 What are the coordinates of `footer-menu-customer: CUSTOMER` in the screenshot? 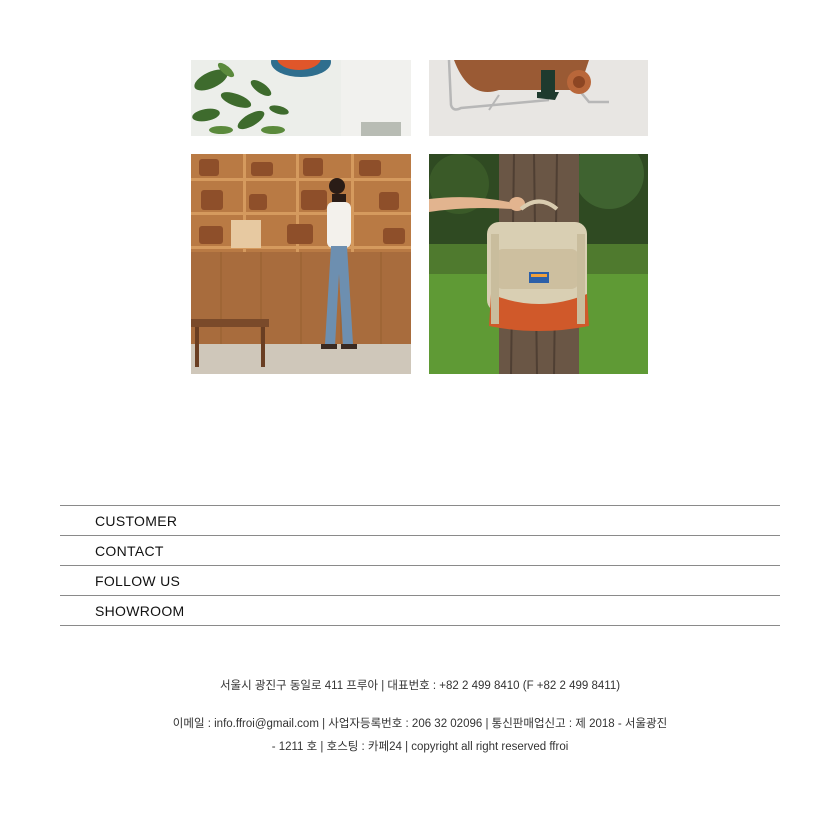 It's located at (420, 520).